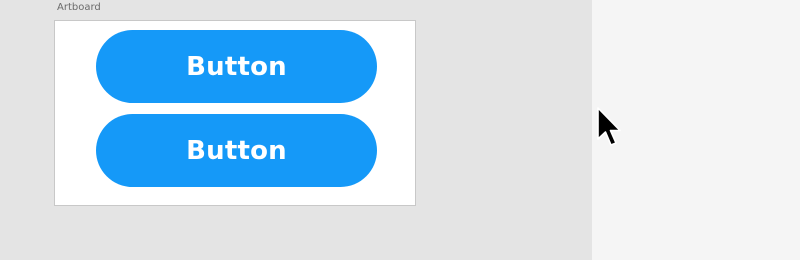 Image resolution: width=800 pixels, height=260 pixels. Describe the element at coordinates (236, 66) in the screenshot. I see `button-1: Button` at that location.